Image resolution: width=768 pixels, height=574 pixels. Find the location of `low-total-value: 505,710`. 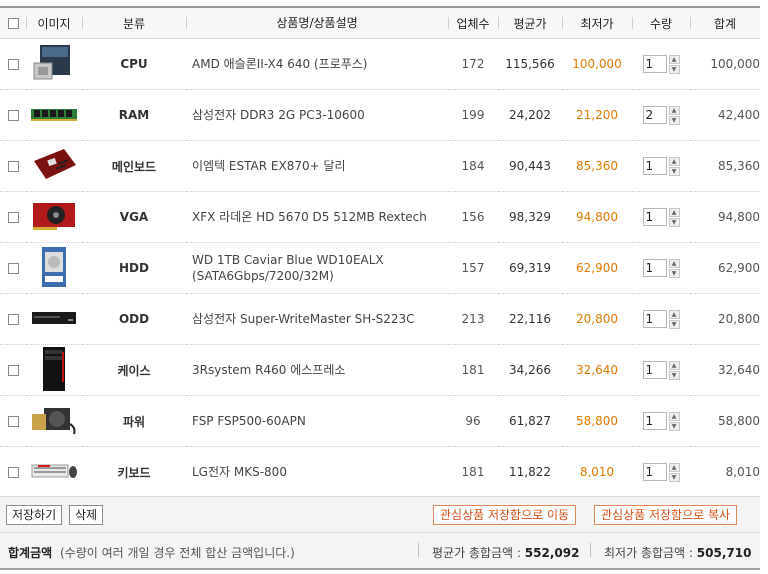

low-total-value: 505,710 is located at coordinates (724, 553).